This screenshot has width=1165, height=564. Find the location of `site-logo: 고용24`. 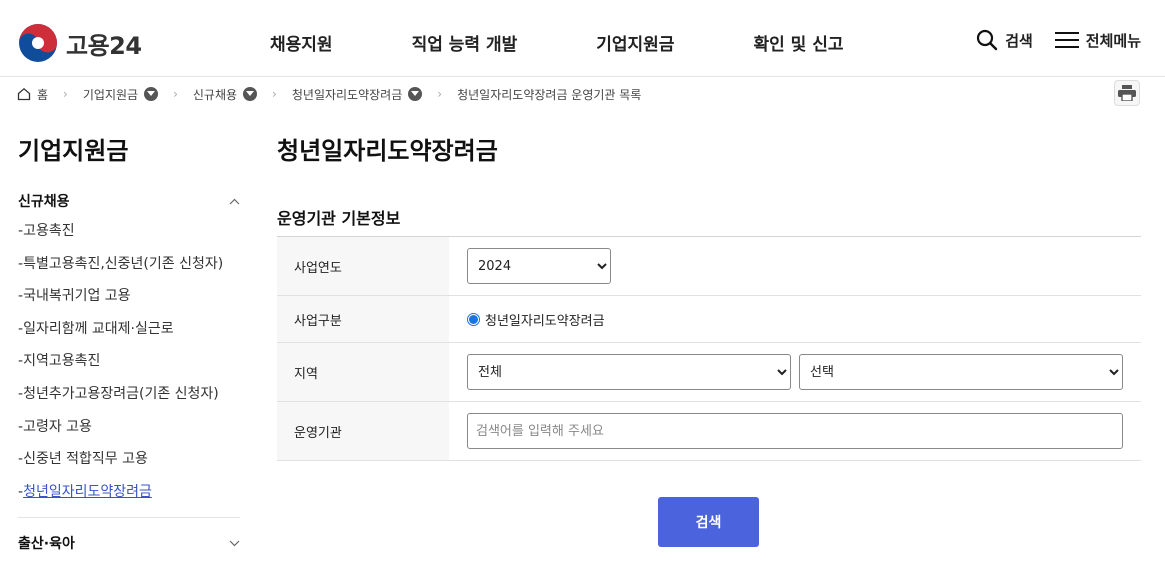

site-logo: 고용24 is located at coordinates (80, 43).